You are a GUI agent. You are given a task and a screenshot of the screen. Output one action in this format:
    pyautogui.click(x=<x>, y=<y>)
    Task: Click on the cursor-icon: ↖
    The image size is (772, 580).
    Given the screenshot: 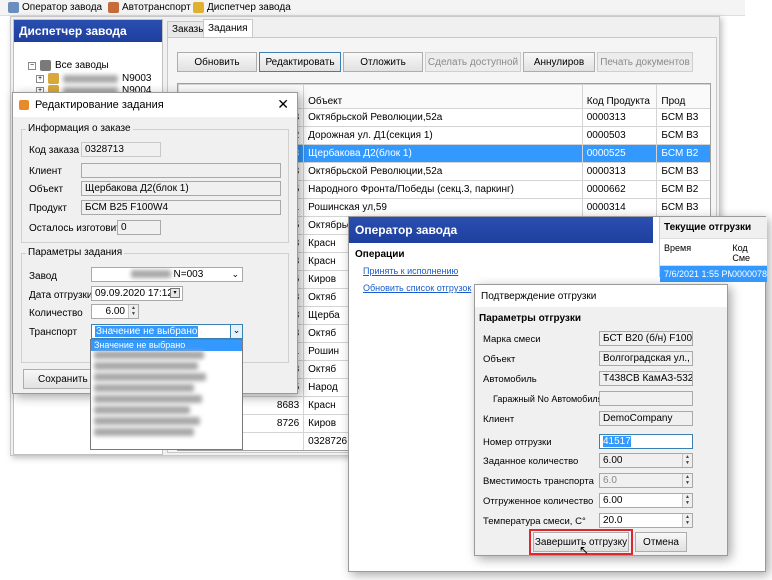 What is the action you would take?
    pyautogui.click(x=584, y=550)
    